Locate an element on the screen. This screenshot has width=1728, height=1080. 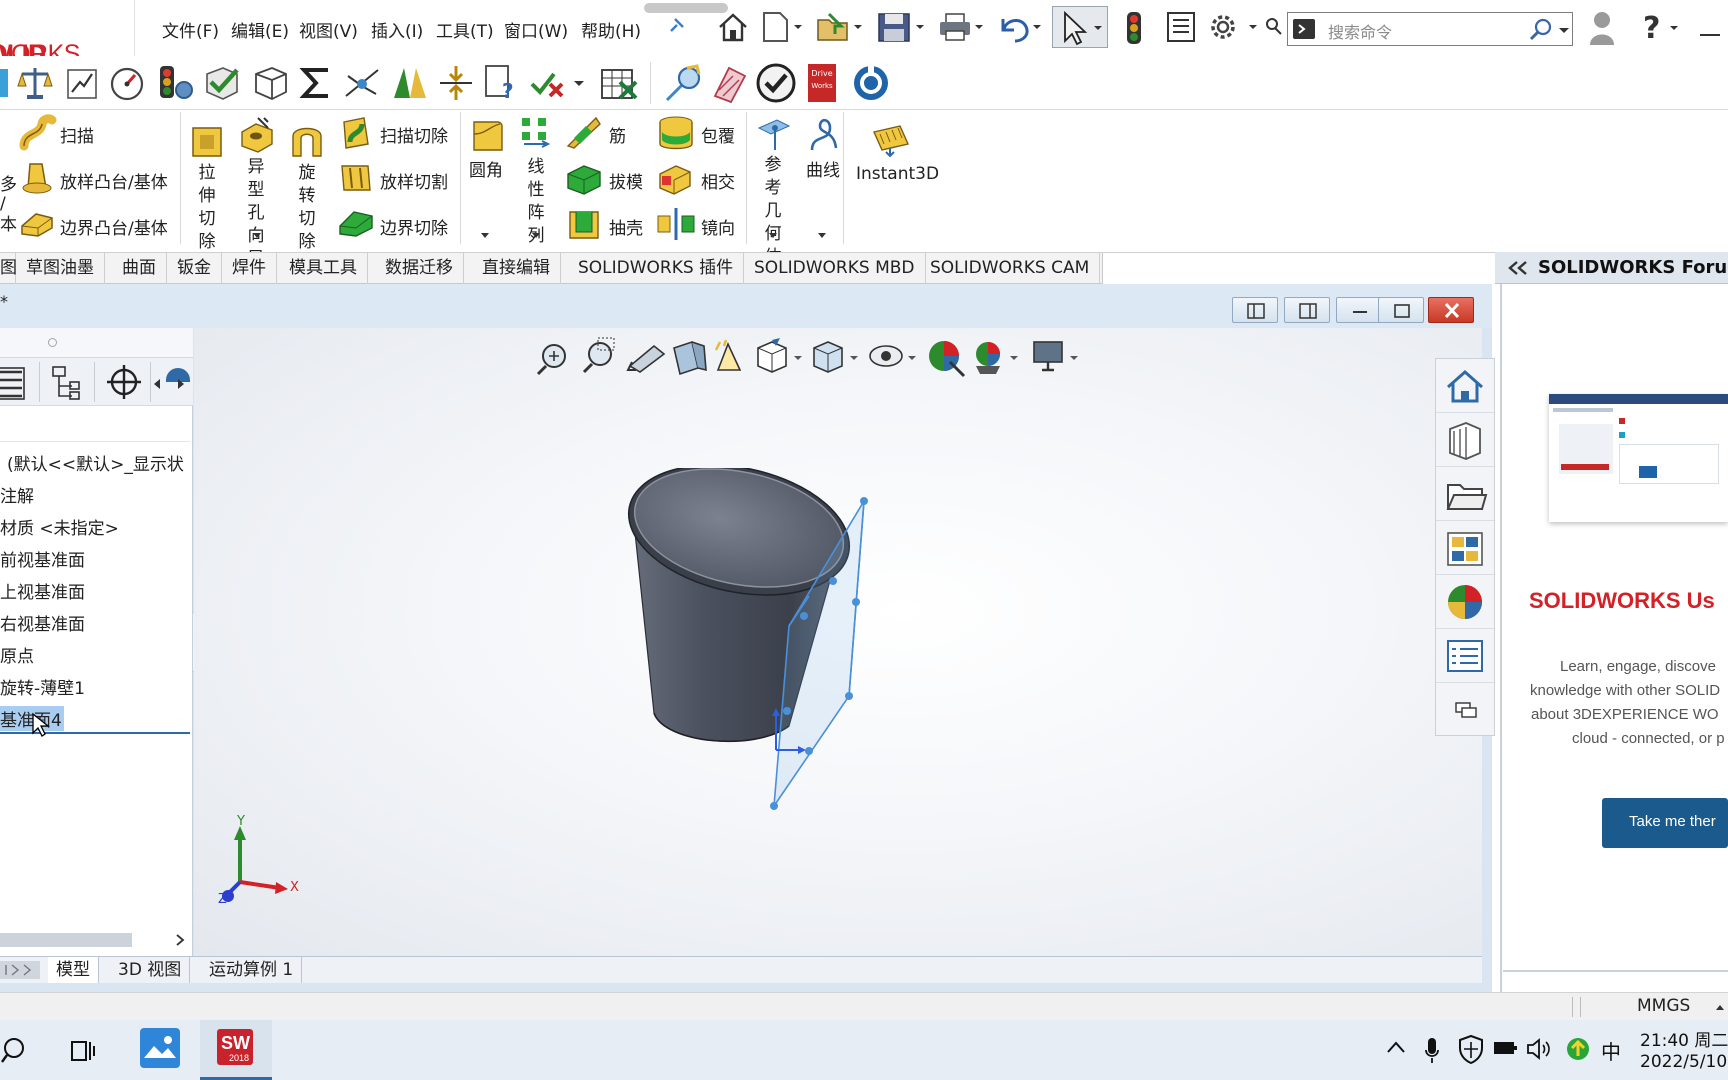
performance-gauge-icon is located at coordinates (127, 83).